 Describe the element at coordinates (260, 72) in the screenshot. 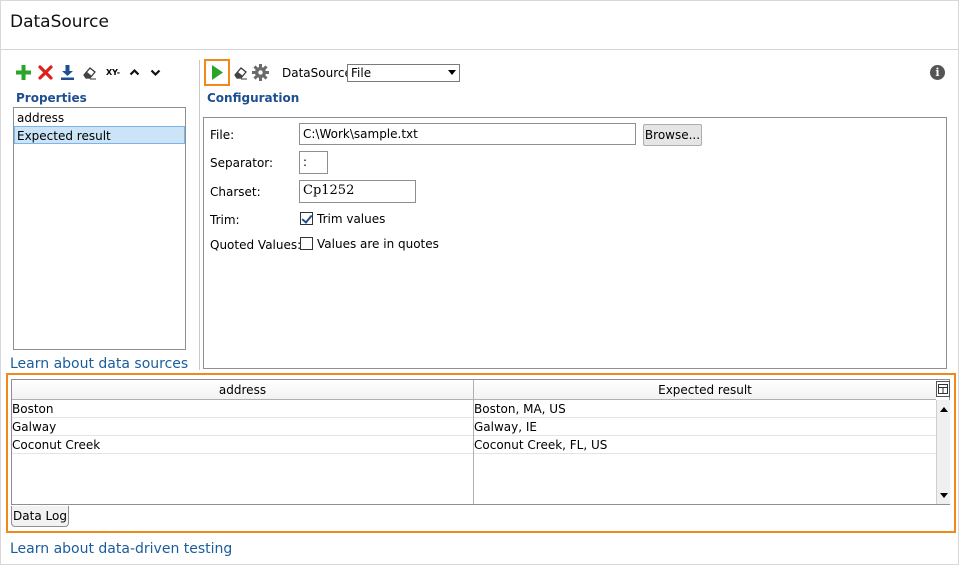

I see `gear-icon` at that location.